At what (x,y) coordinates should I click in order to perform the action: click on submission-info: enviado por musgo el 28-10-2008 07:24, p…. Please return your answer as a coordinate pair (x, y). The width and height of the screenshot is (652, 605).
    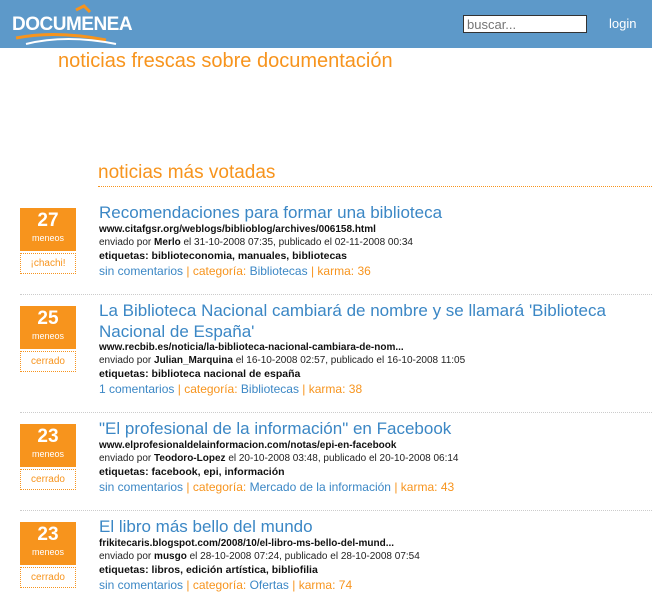
    Looking at the image, I should click on (259, 556).